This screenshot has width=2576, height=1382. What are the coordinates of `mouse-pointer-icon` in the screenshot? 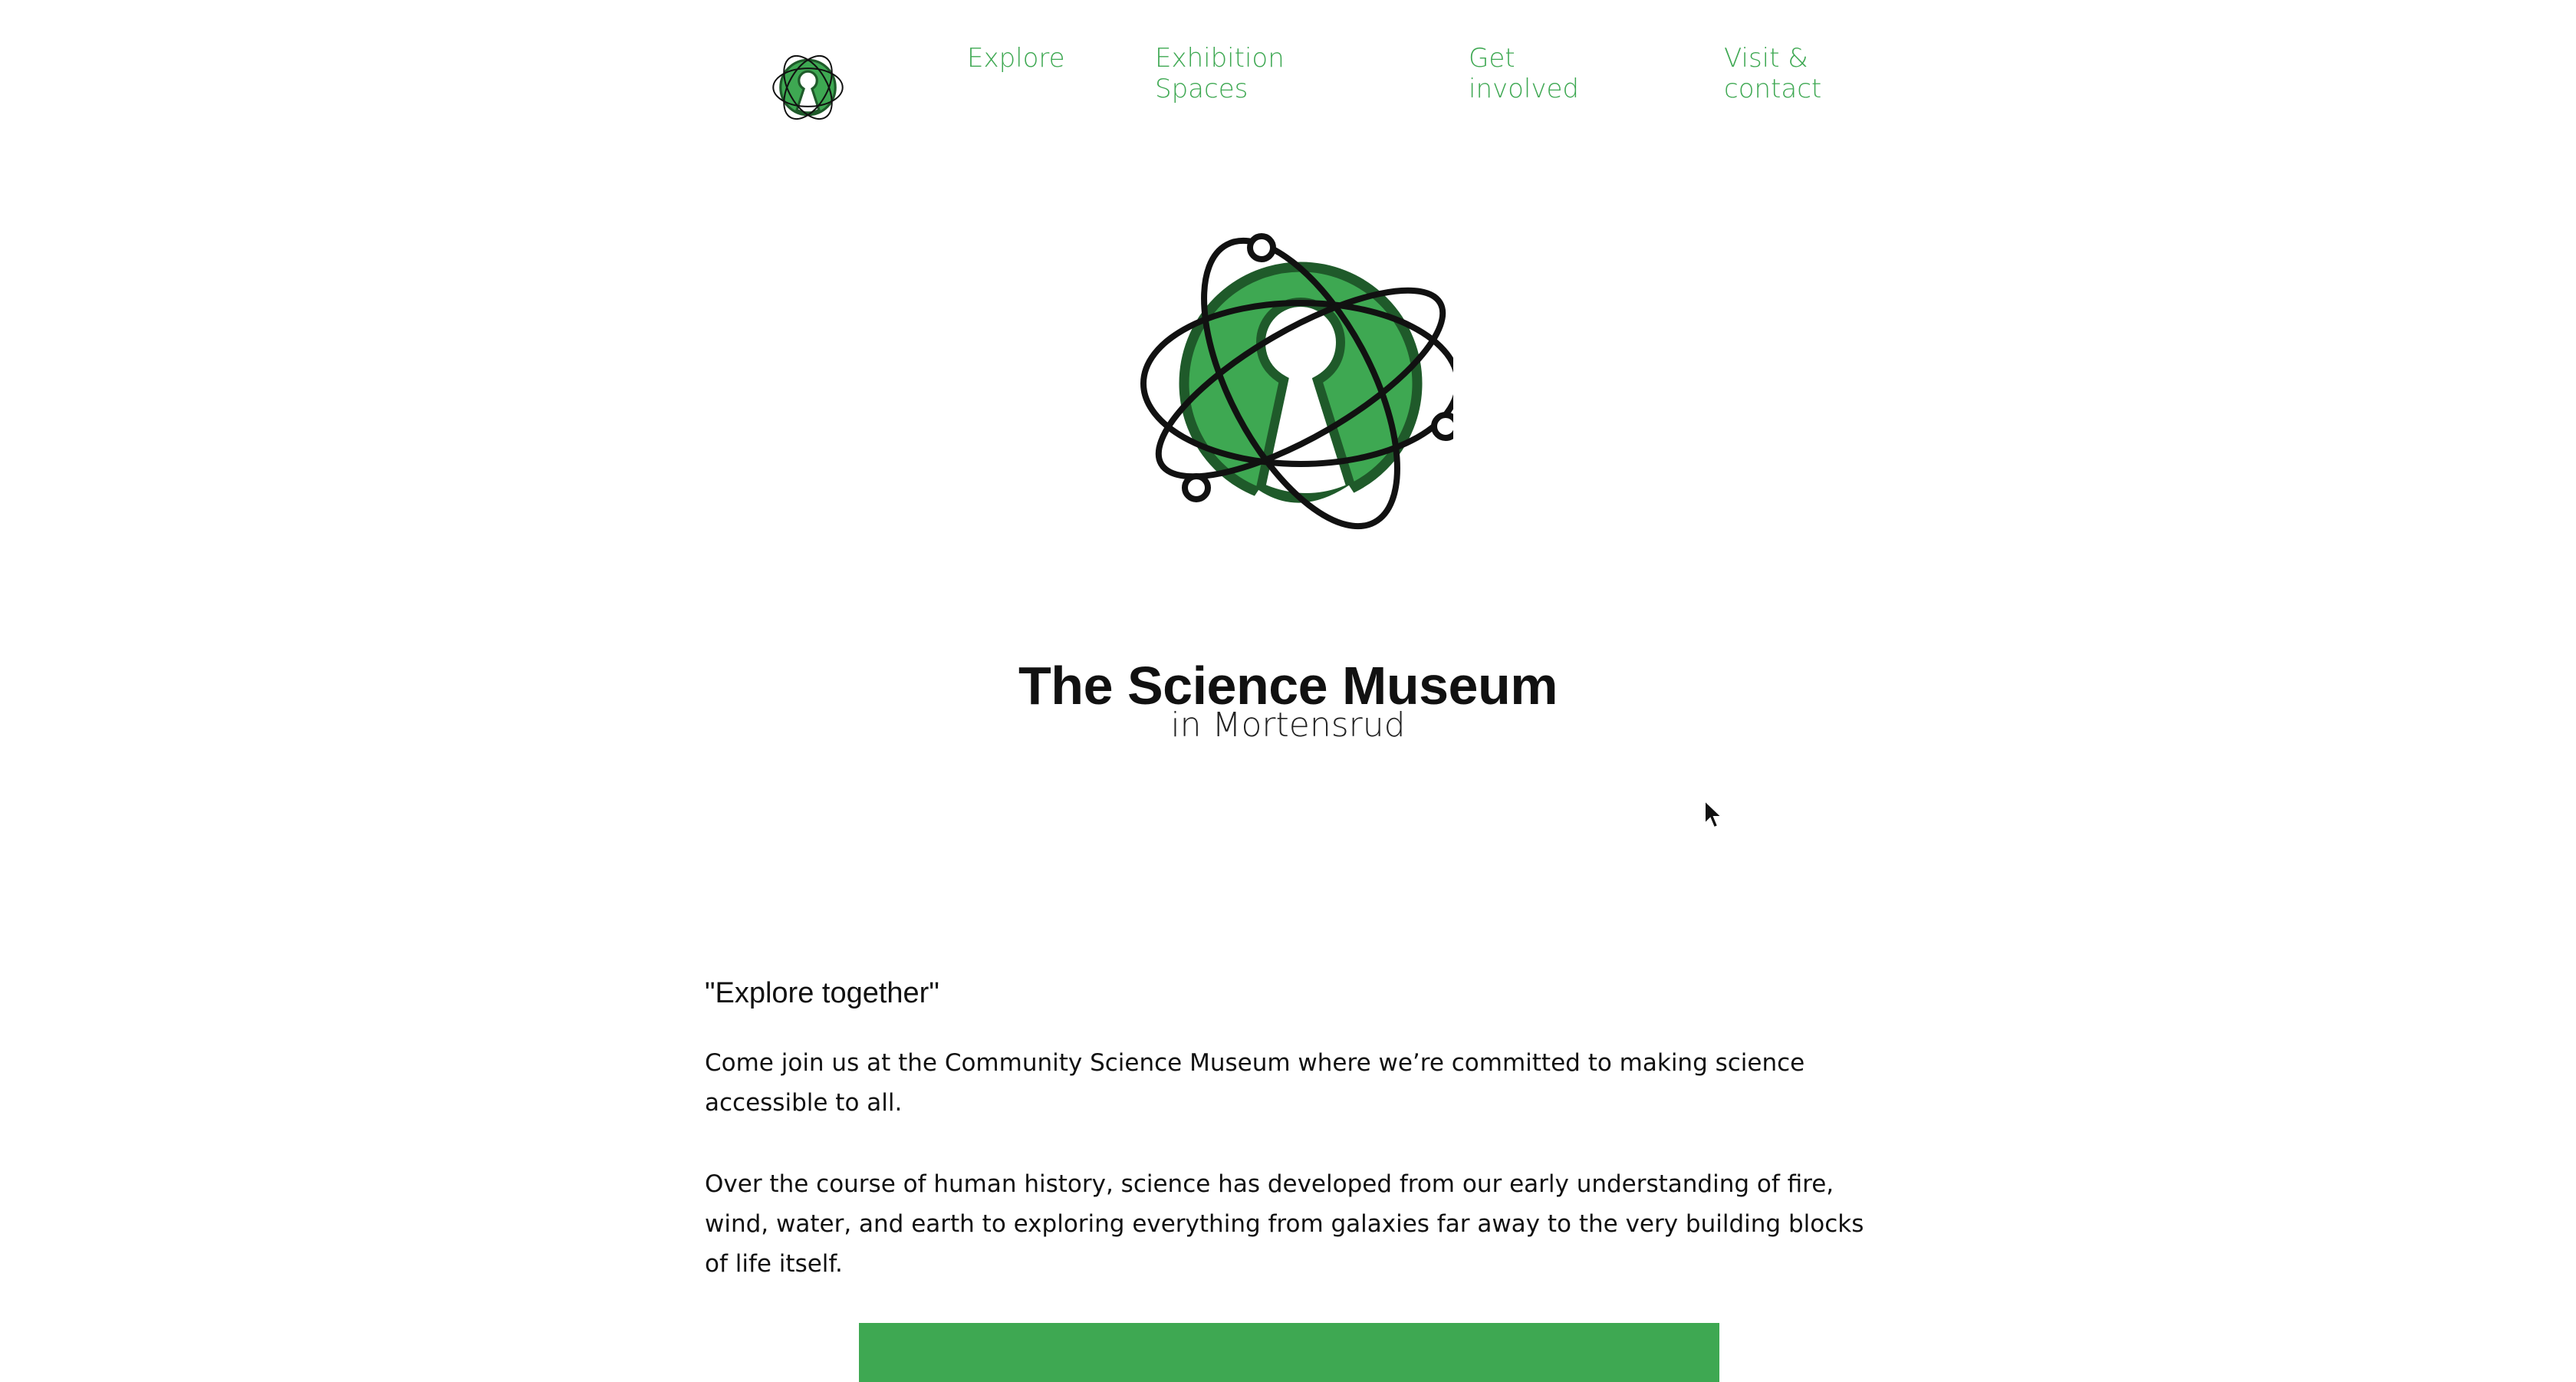 It's located at (1713, 814).